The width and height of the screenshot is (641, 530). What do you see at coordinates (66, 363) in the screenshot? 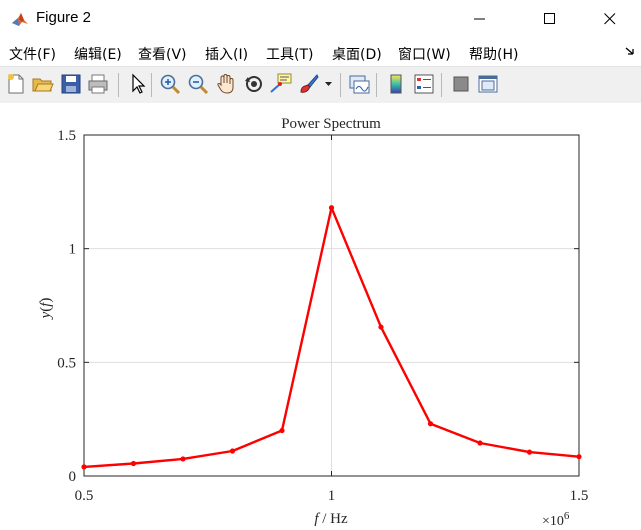
I see `y-tick-label: 0.5` at bounding box center [66, 363].